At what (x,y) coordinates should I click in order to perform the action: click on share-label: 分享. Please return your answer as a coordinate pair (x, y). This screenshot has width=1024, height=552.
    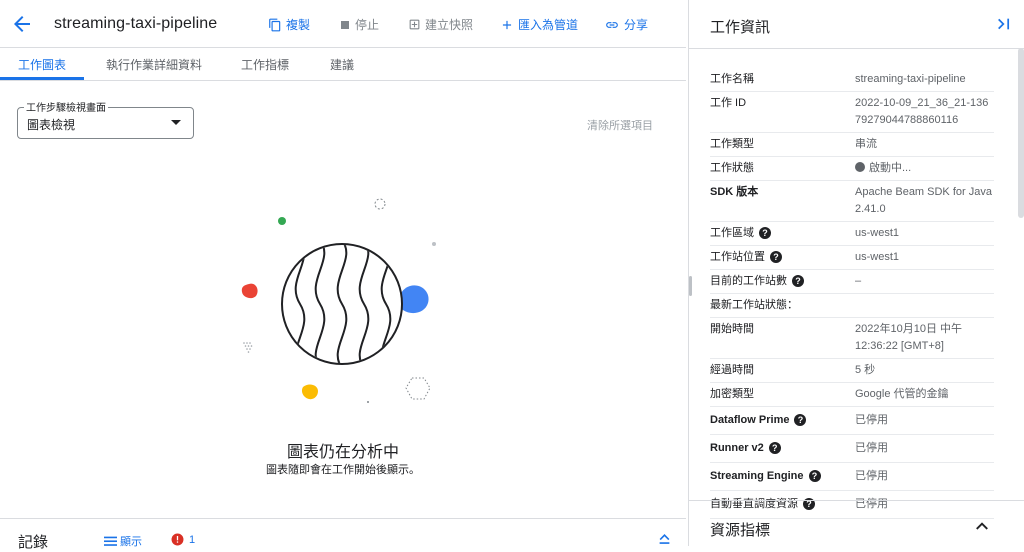
    Looking at the image, I should click on (636, 25).